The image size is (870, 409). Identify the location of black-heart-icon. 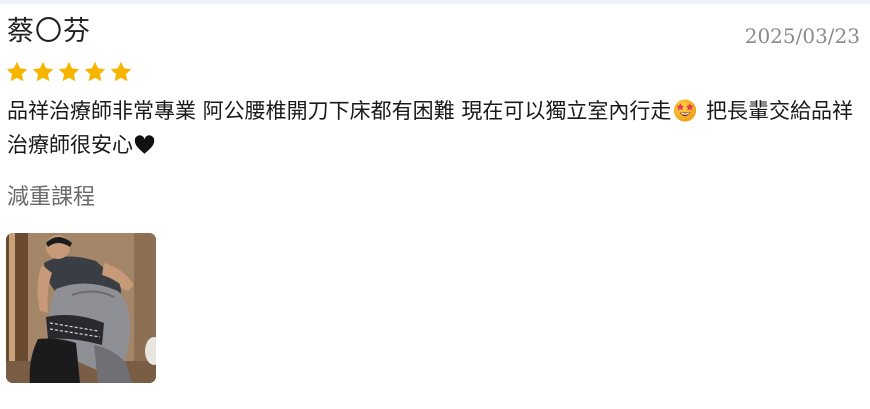
(144, 144).